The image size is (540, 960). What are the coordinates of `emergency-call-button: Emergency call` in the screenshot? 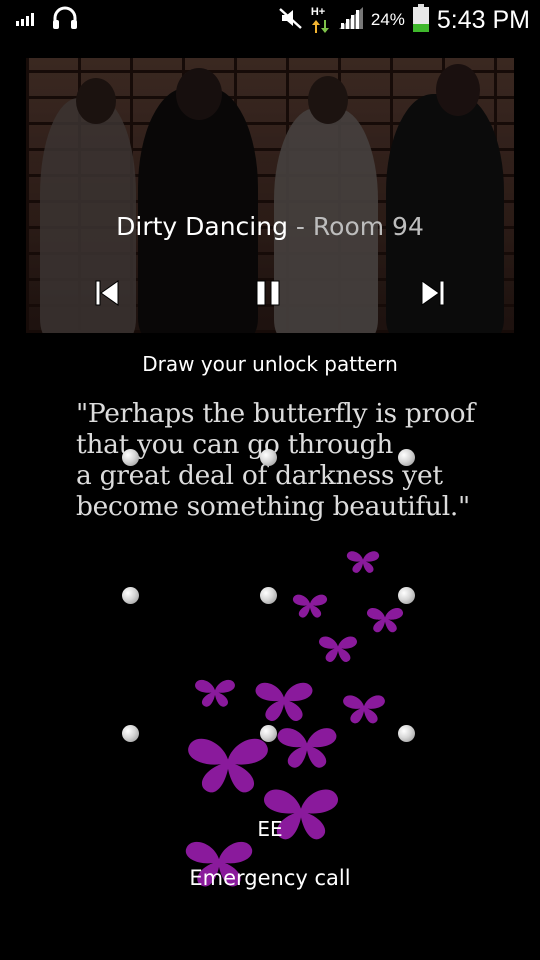 It's located at (270, 878).